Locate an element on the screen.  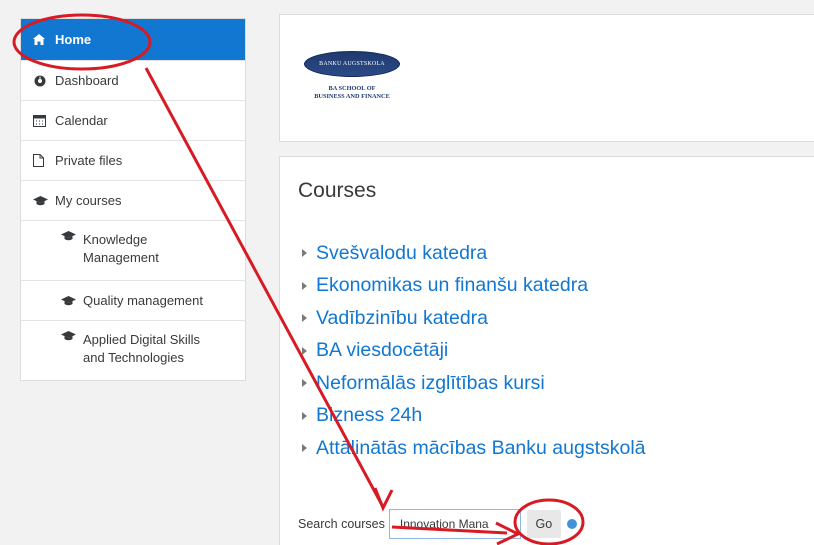
dashboard-icon is located at coordinates (44, 81).